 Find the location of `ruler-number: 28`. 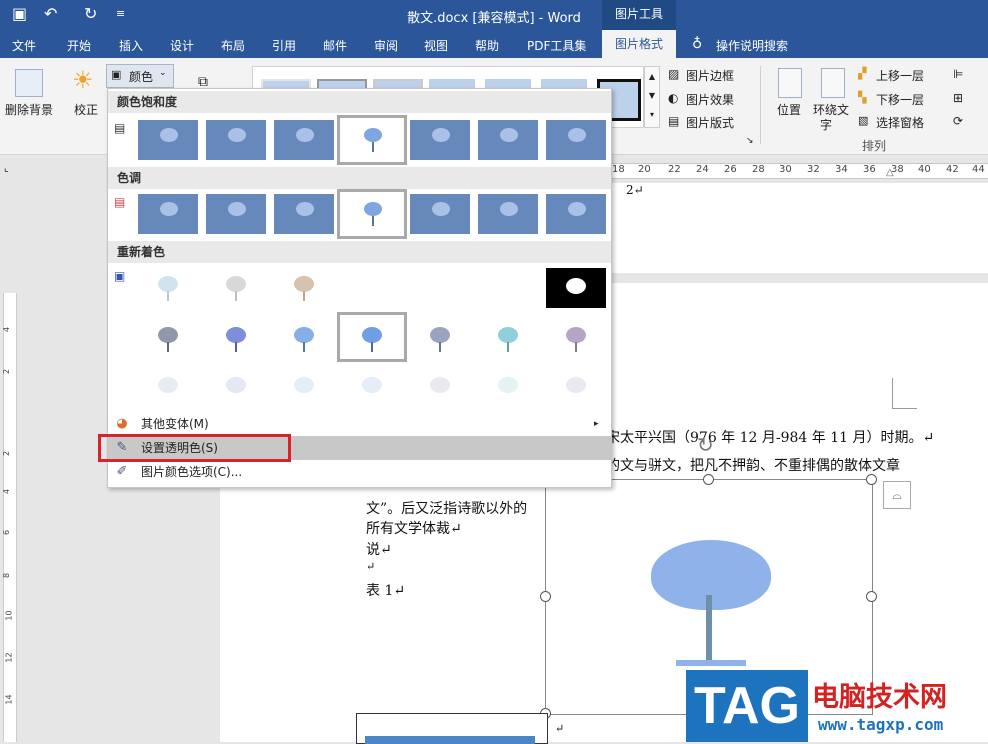

ruler-number: 28 is located at coordinates (758, 169).